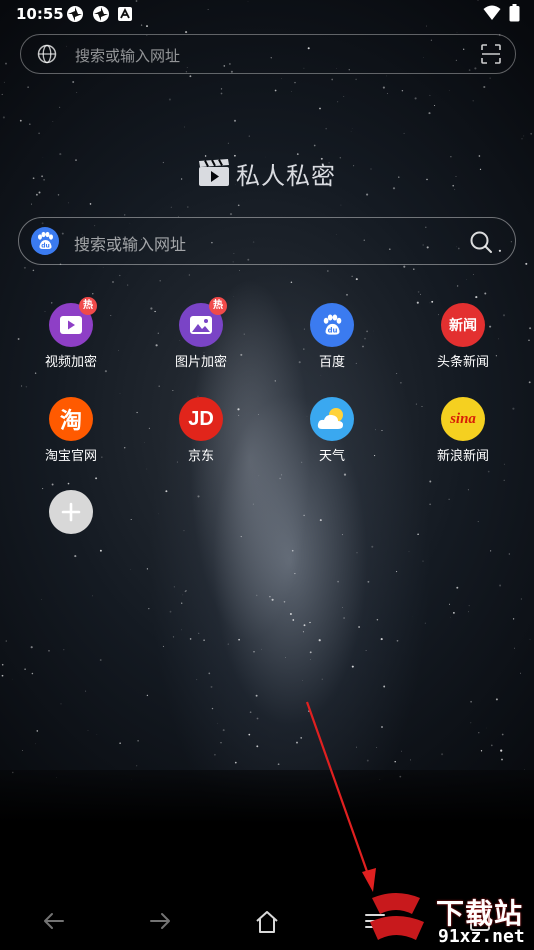 This screenshot has height=950, width=534. Describe the element at coordinates (448, 919) in the screenshot. I see `site-watermark: 下载站 91xz.net` at that location.